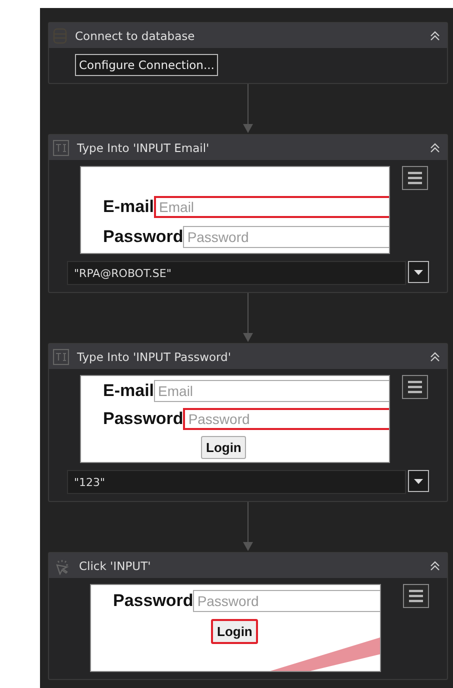 The width and height of the screenshot is (453, 688). I want to click on activity-title: Connect to database, so click(135, 35).